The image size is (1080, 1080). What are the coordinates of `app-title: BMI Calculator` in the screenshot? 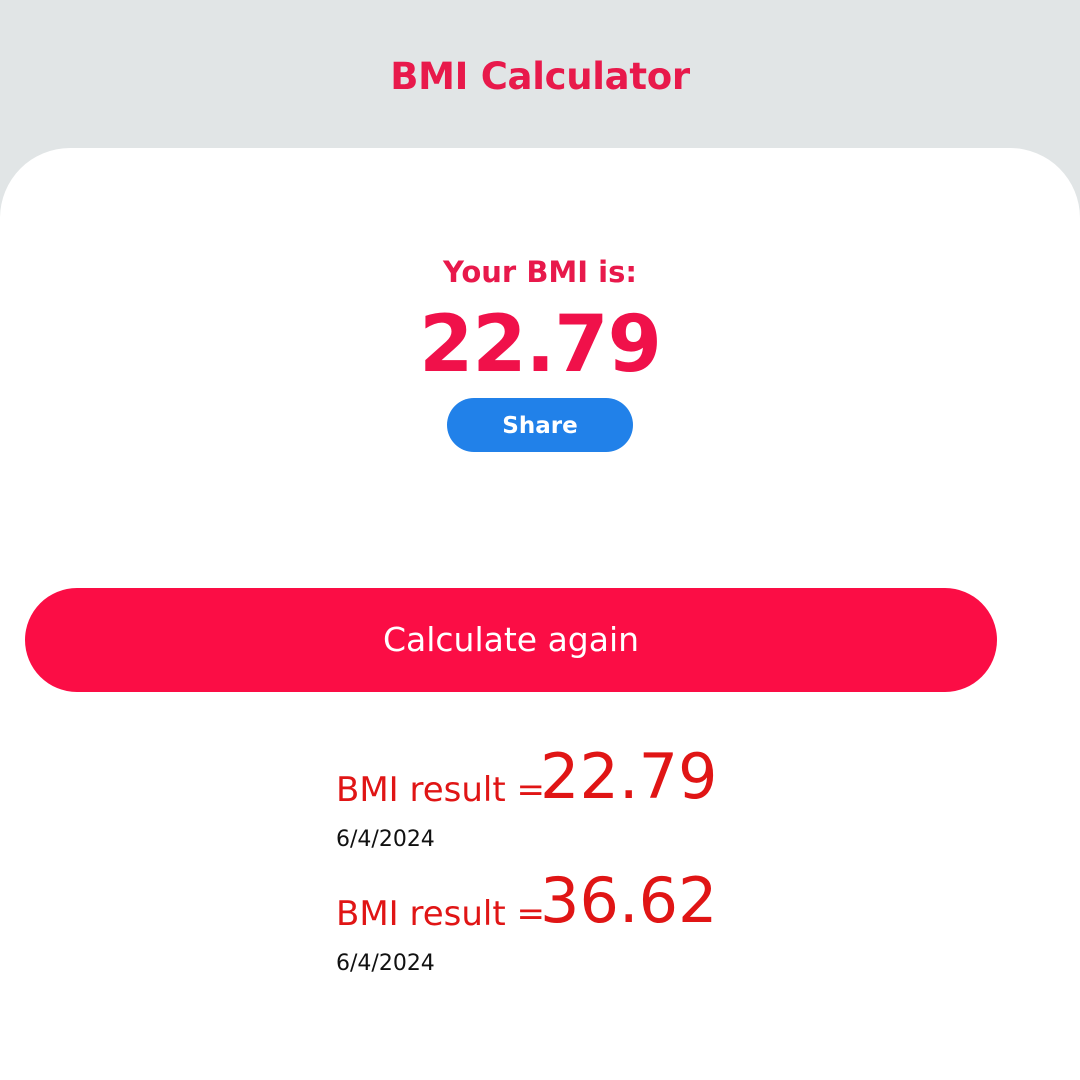 It's located at (540, 76).